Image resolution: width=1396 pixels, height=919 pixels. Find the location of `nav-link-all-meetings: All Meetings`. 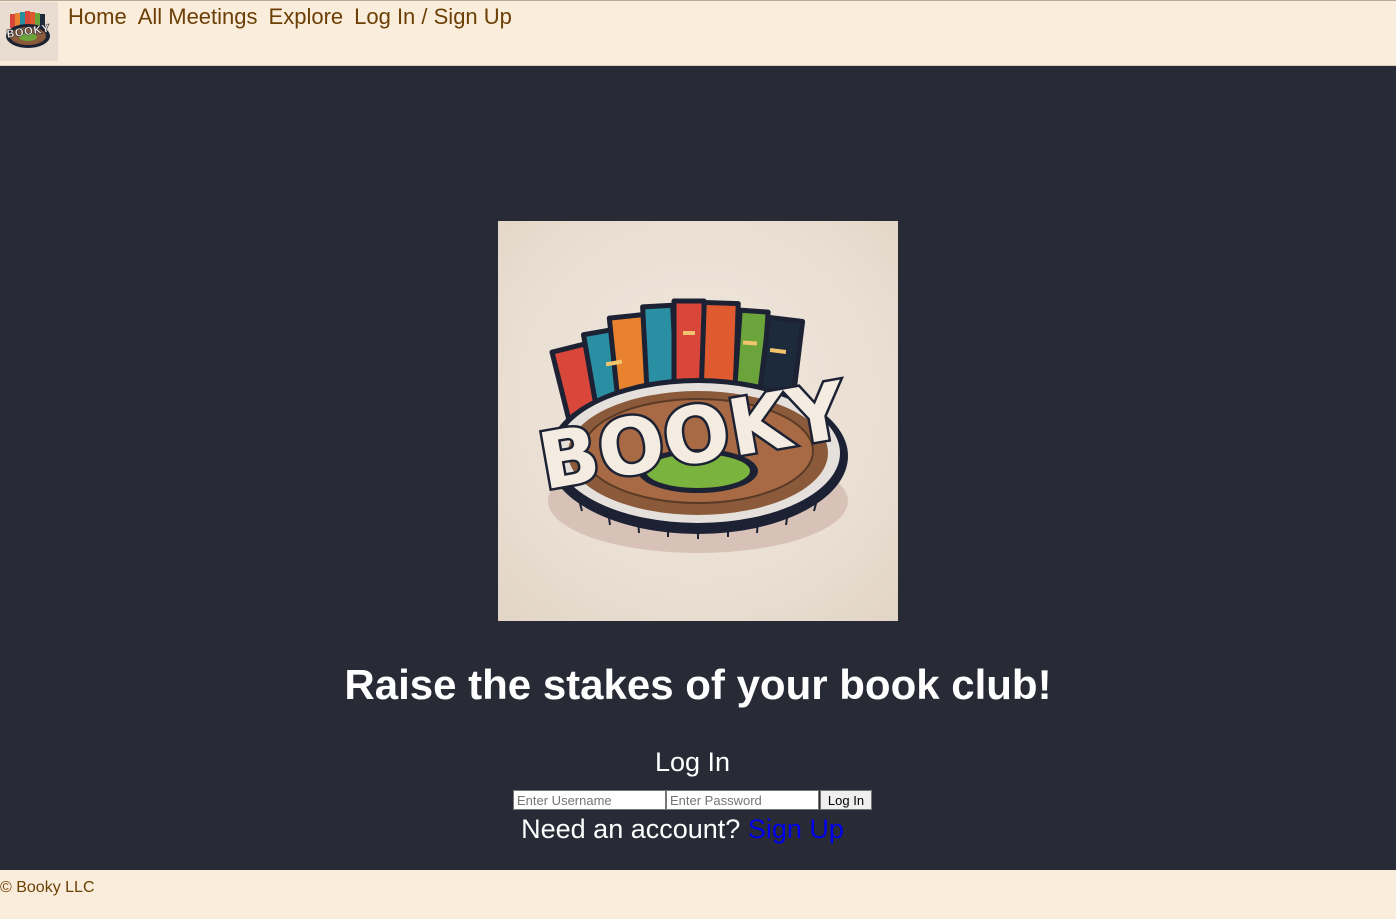

nav-link-all-meetings: All Meetings is located at coordinates (198, 17).